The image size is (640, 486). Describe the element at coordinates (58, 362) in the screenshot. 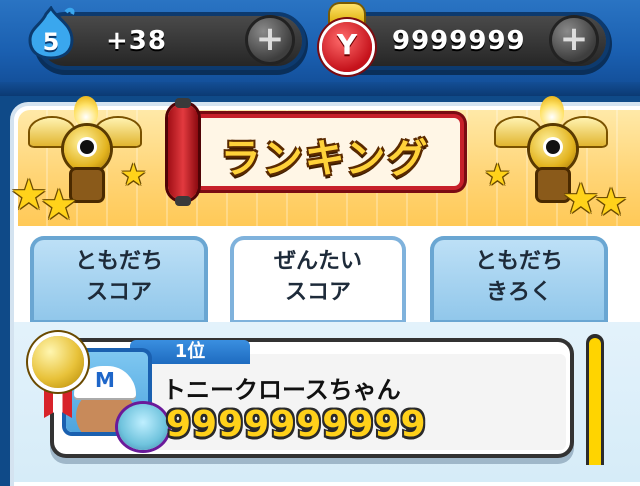

I see `gold-medal-icon` at that location.